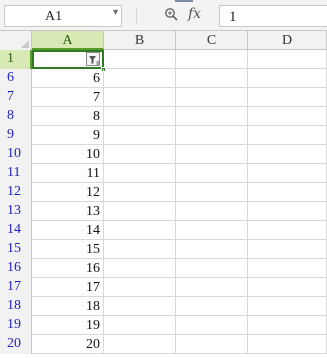  Describe the element at coordinates (68, 306) in the screenshot. I see `cell-a: 18` at that location.